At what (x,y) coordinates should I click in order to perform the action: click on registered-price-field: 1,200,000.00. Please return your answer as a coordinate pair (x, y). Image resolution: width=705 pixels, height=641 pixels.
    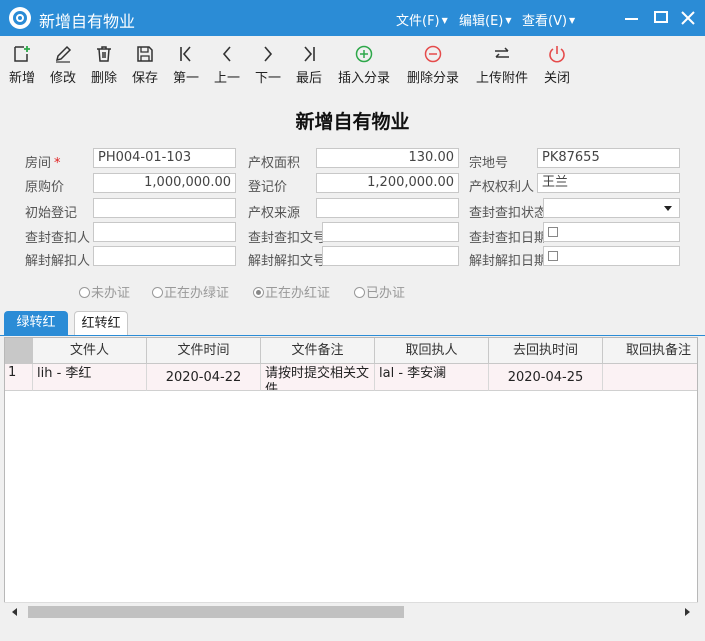
    Looking at the image, I should click on (387, 183).